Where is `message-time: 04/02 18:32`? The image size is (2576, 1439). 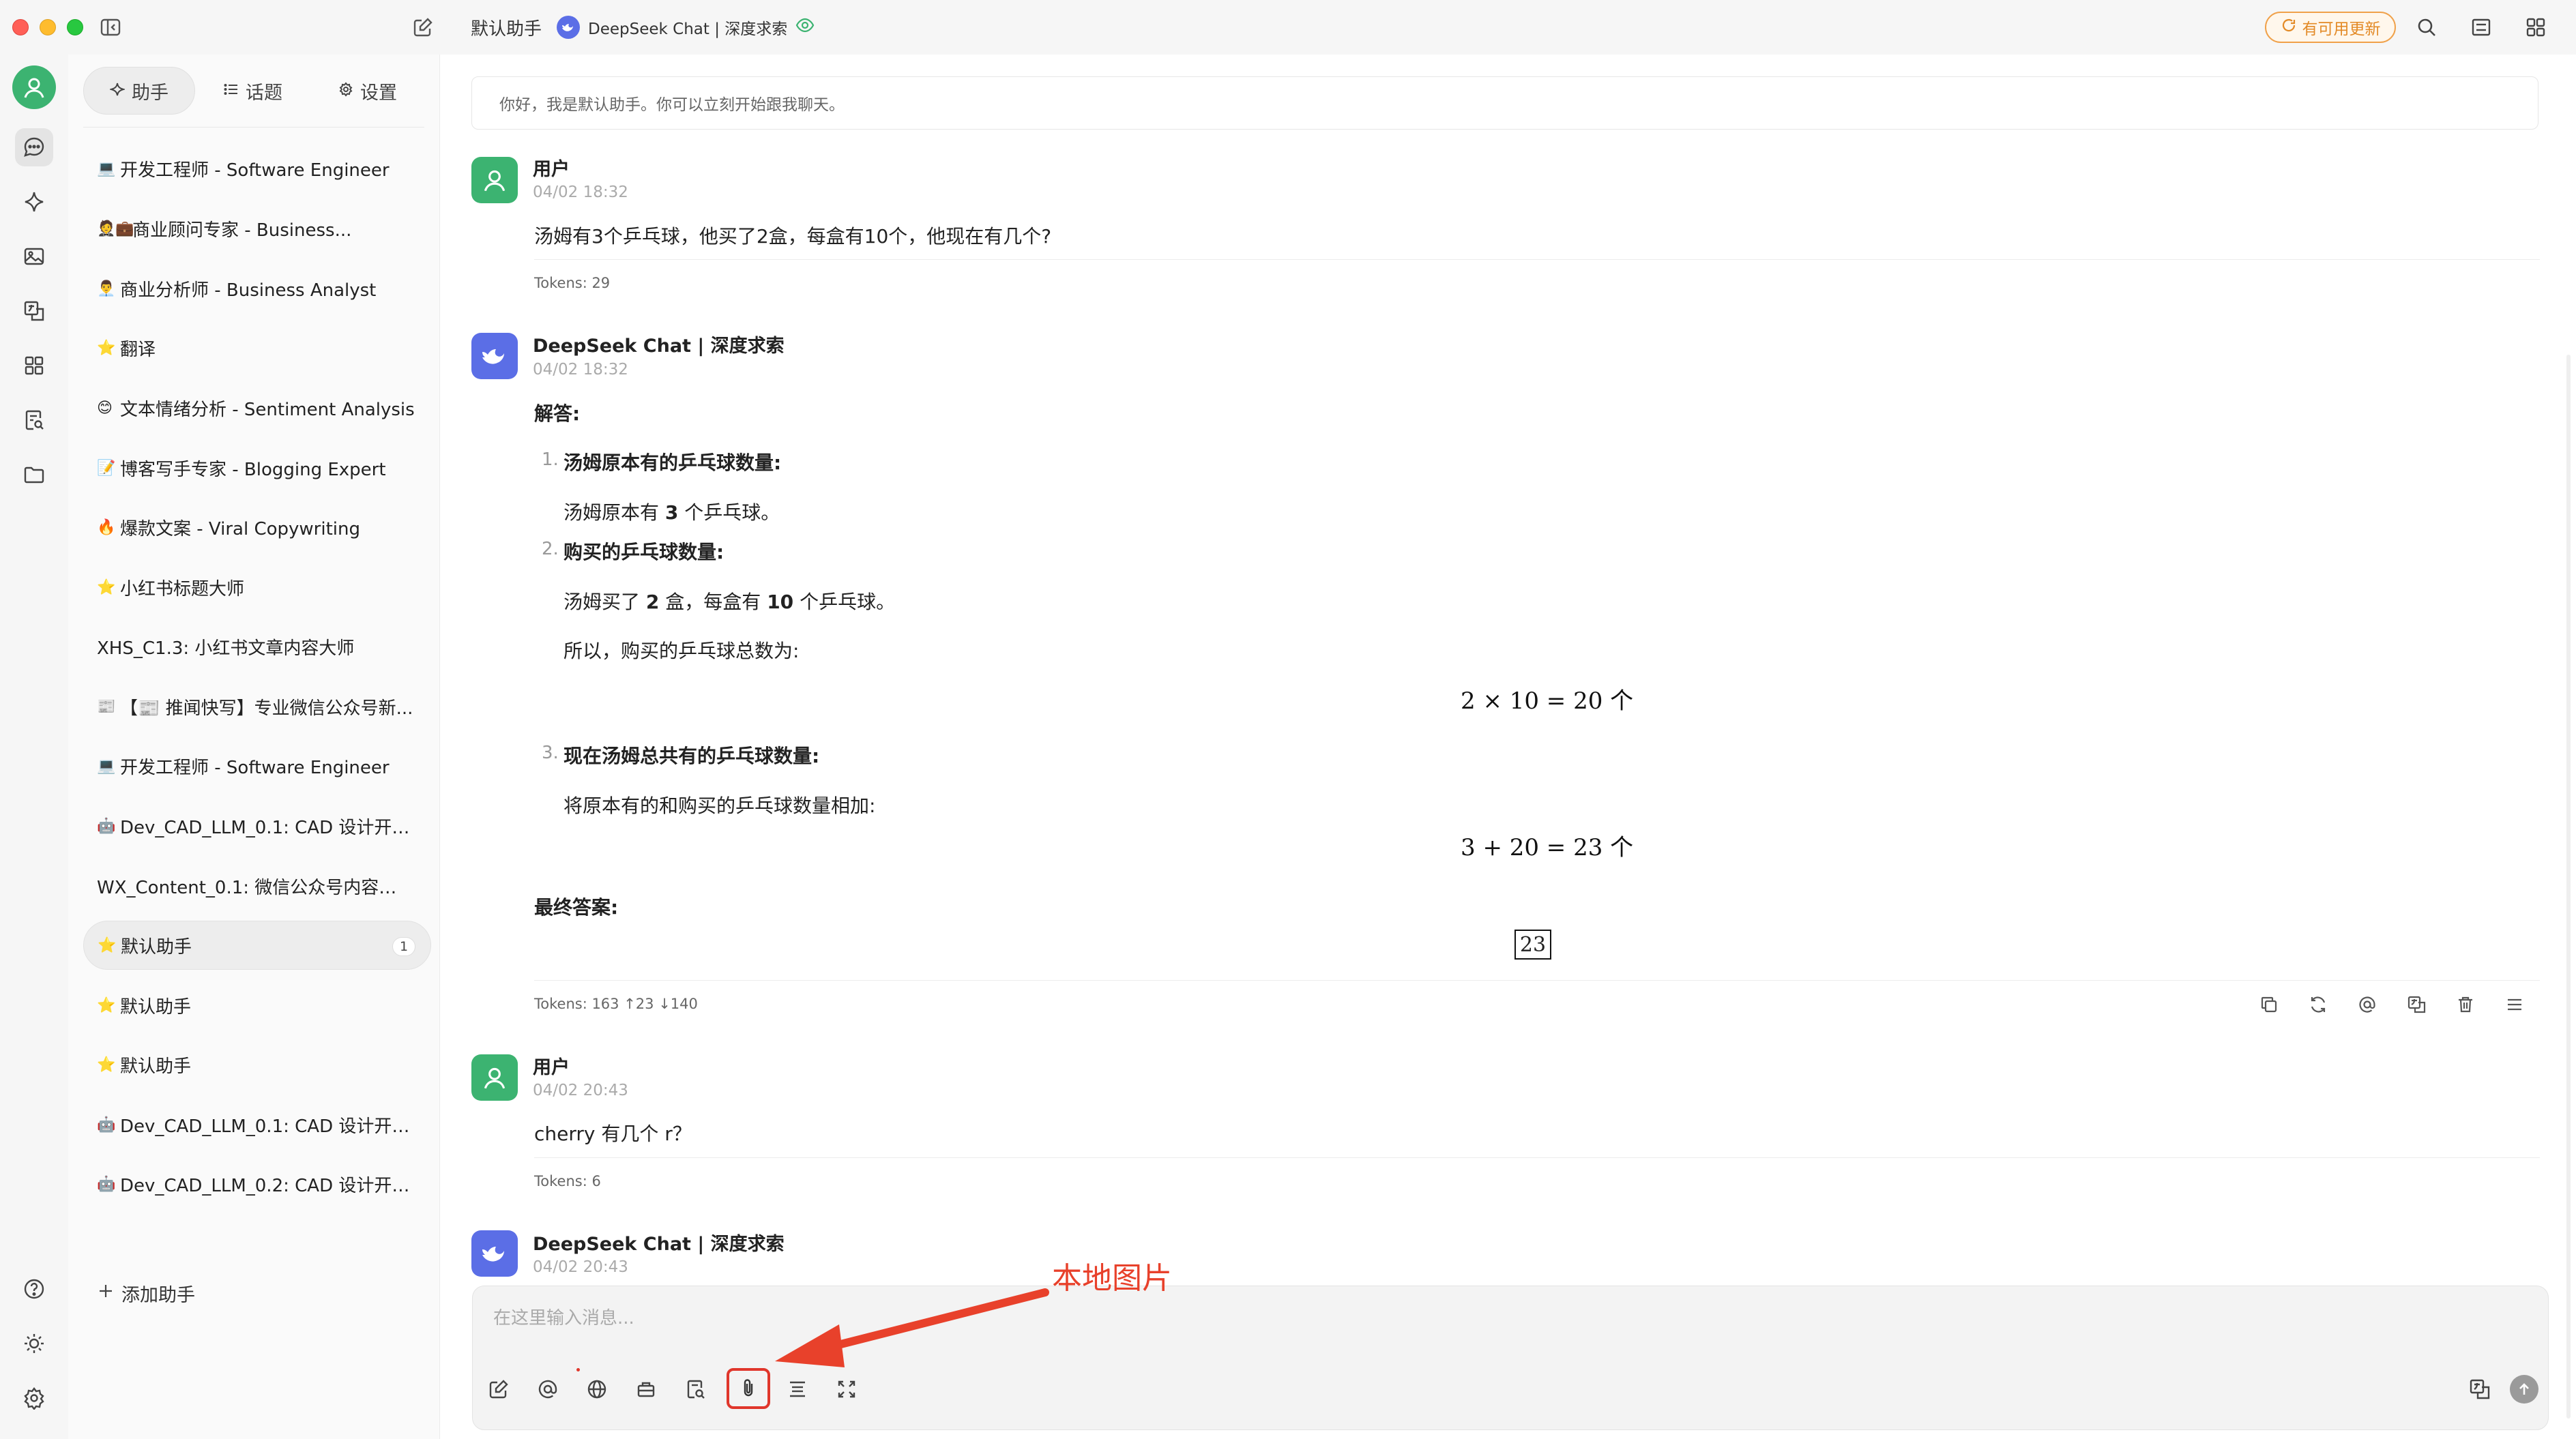 message-time: 04/02 18:32 is located at coordinates (580, 192).